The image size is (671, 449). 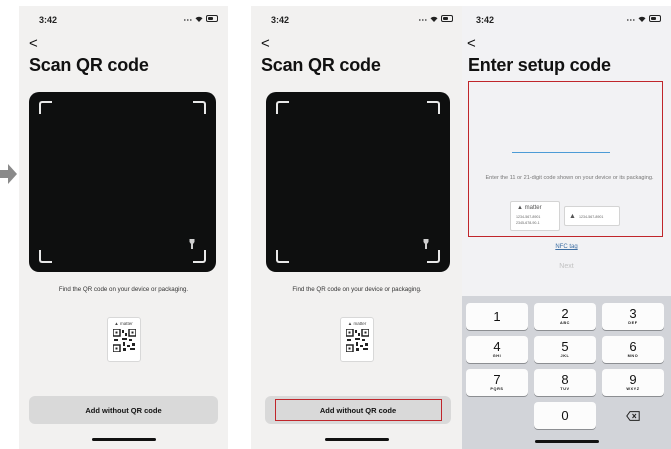 I want to click on page-title: Enter setup code, so click(x=539, y=65).